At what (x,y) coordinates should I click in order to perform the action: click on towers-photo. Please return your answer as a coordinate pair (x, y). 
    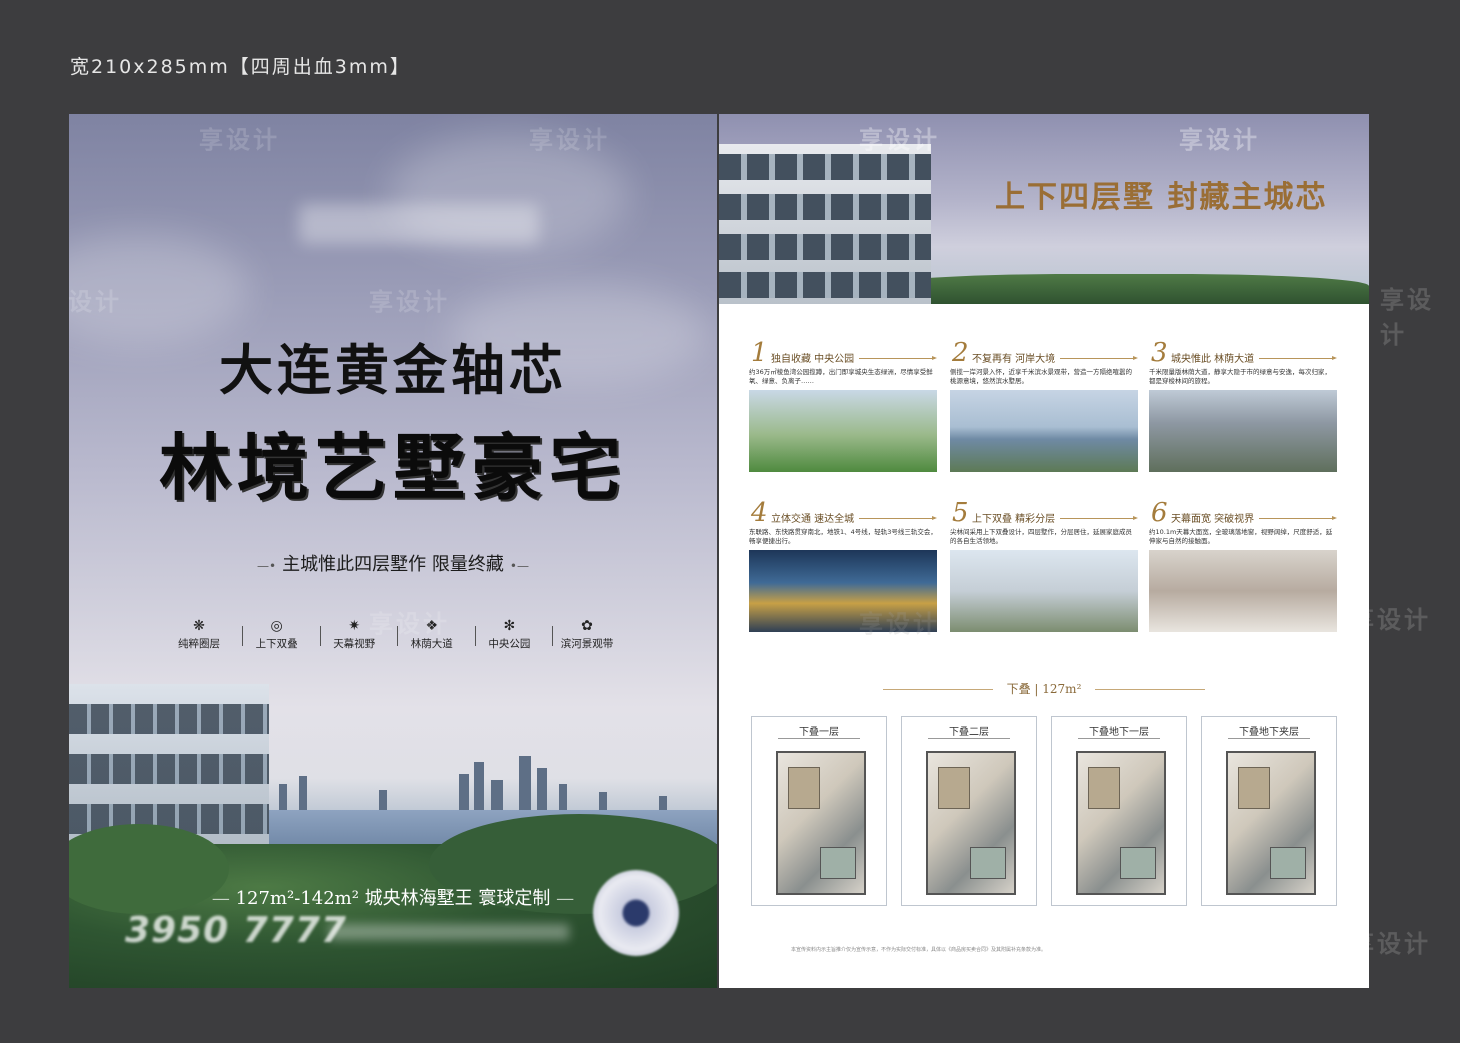
    Looking at the image, I should click on (1044, 591).